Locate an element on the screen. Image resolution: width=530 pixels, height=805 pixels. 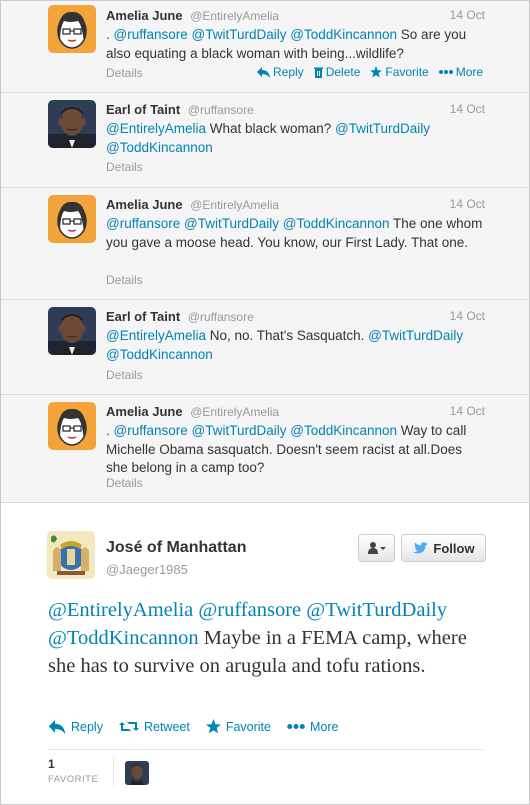
avatar-jose is located at coordinates (71, 555).